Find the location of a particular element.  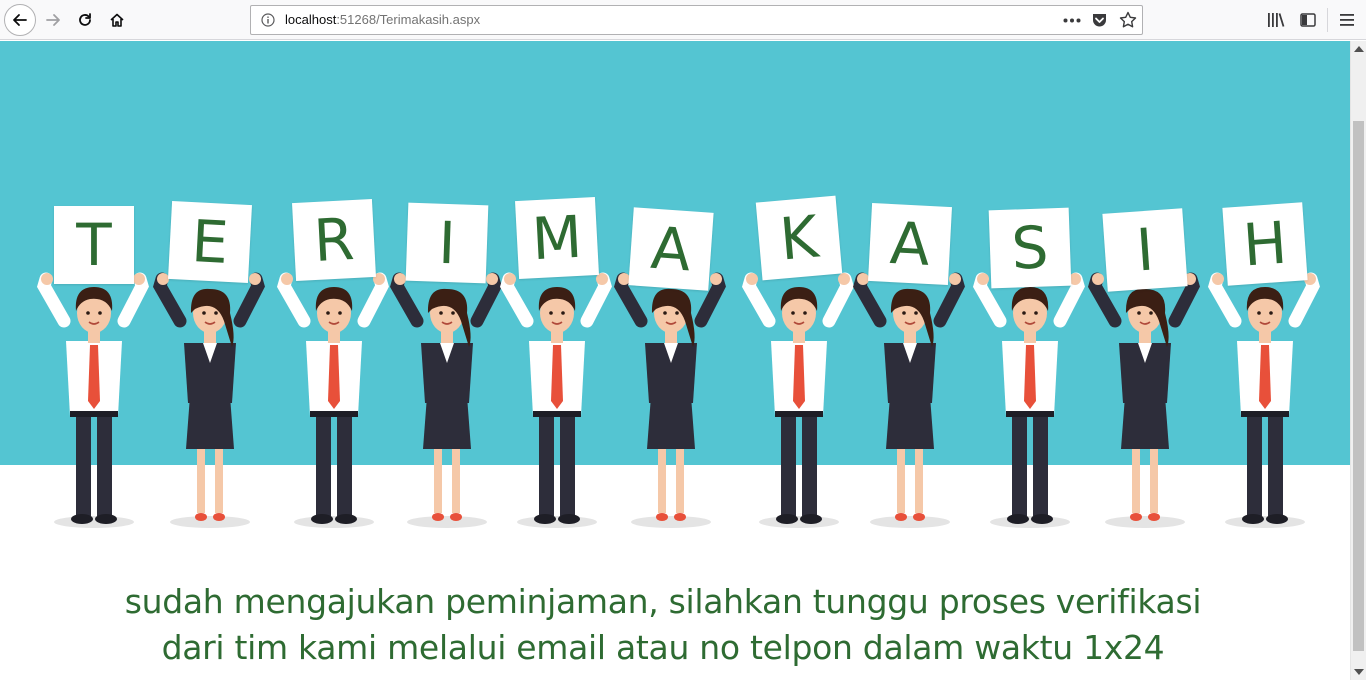

address-bar: localhost:51268/Terimakasih.aspx is located at coordinates (696, 20).